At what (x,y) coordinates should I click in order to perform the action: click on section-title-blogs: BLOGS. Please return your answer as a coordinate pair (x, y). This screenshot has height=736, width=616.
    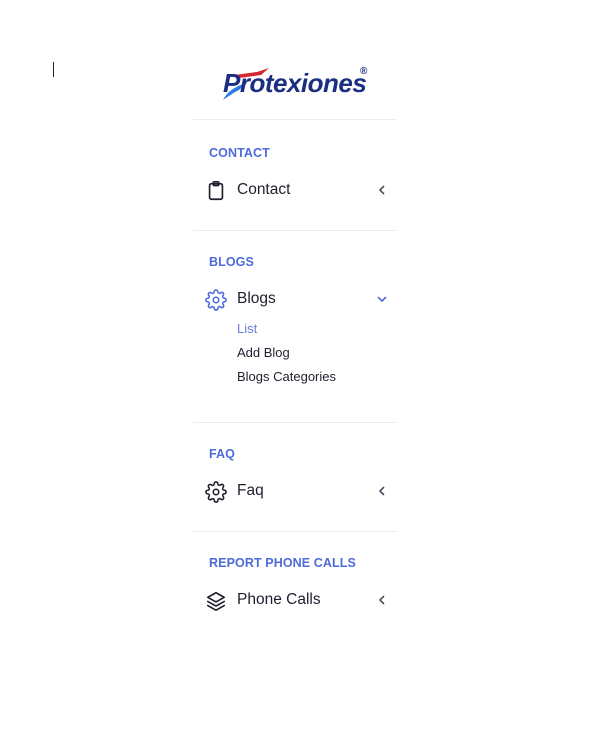
    Looking at the image, I should click on (231, 262).